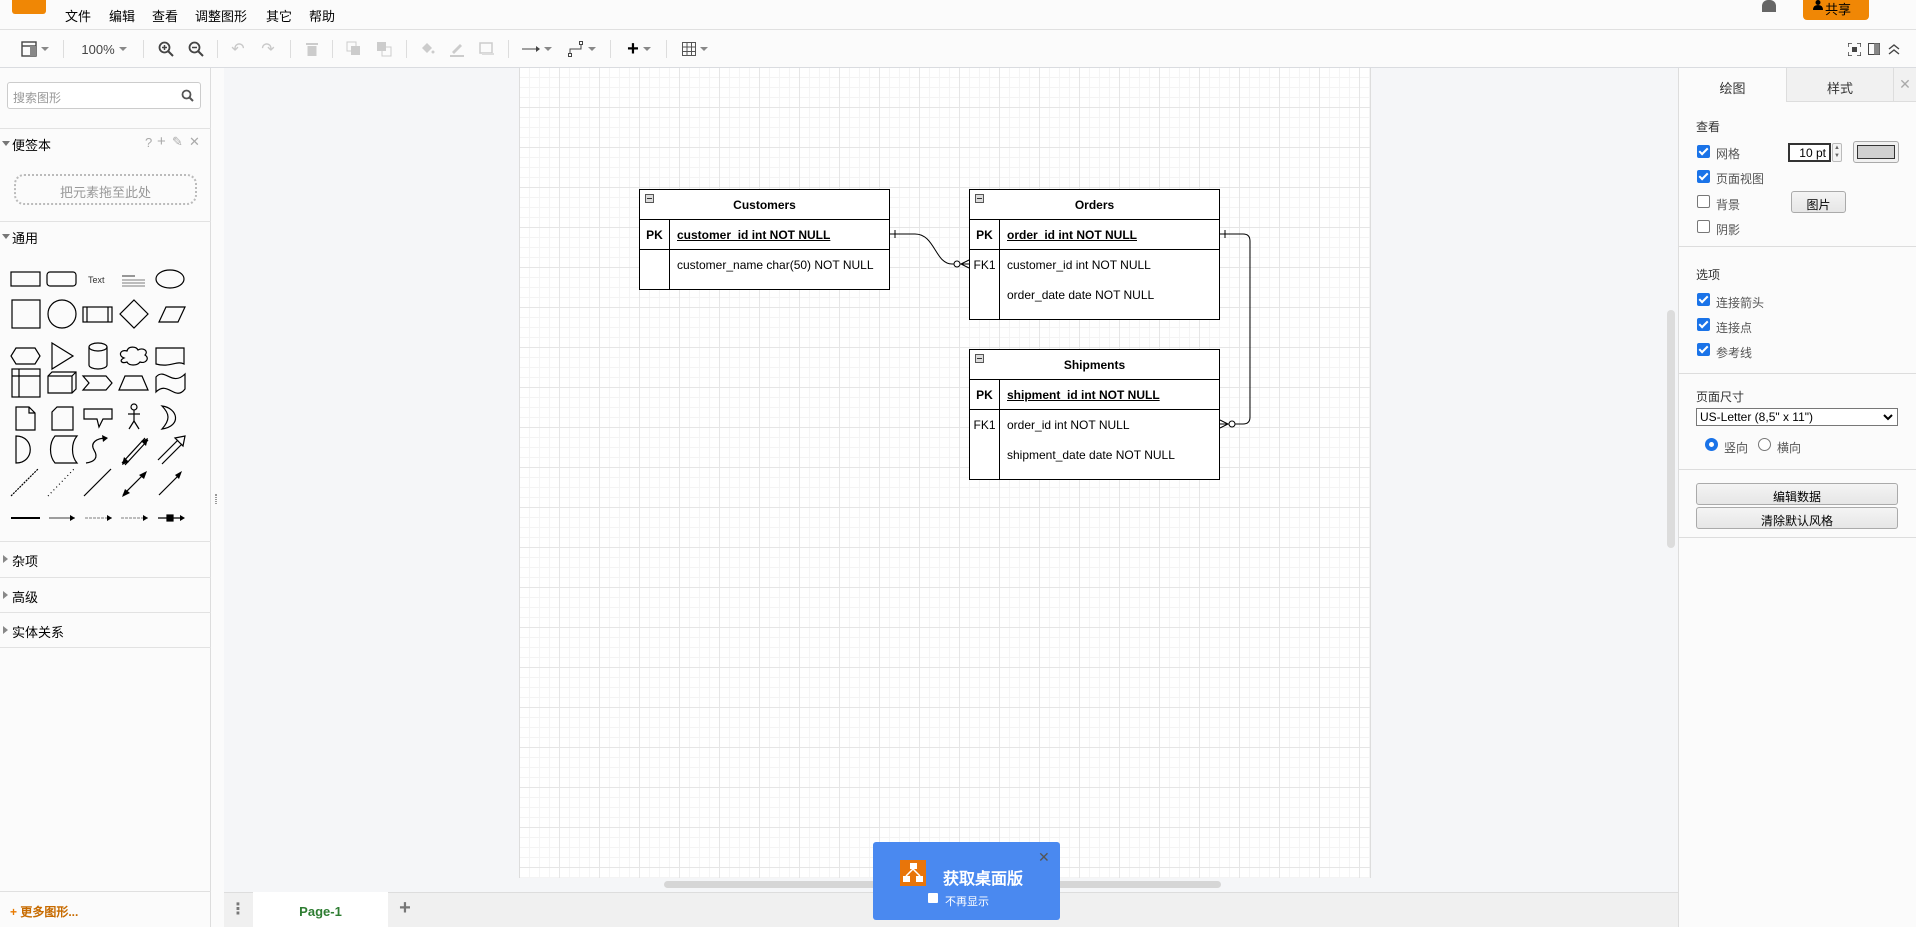  Describe the element at coordinates (105, 630) in the screenshot. I see `section-entity-relation: 实体关系` at that location.